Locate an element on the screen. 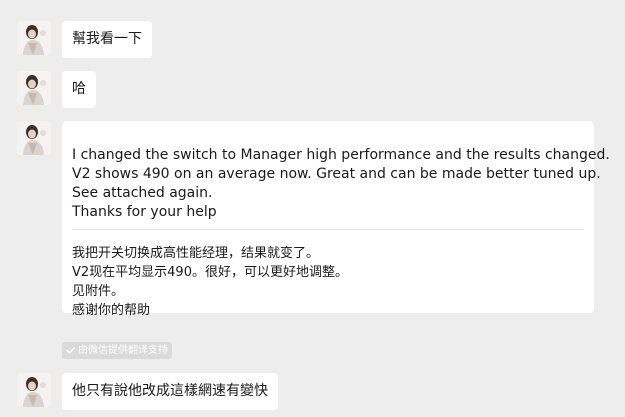 This screenshot has width=625, height=417. original-text-line: See attached again. is located at coordinates (142, 193).